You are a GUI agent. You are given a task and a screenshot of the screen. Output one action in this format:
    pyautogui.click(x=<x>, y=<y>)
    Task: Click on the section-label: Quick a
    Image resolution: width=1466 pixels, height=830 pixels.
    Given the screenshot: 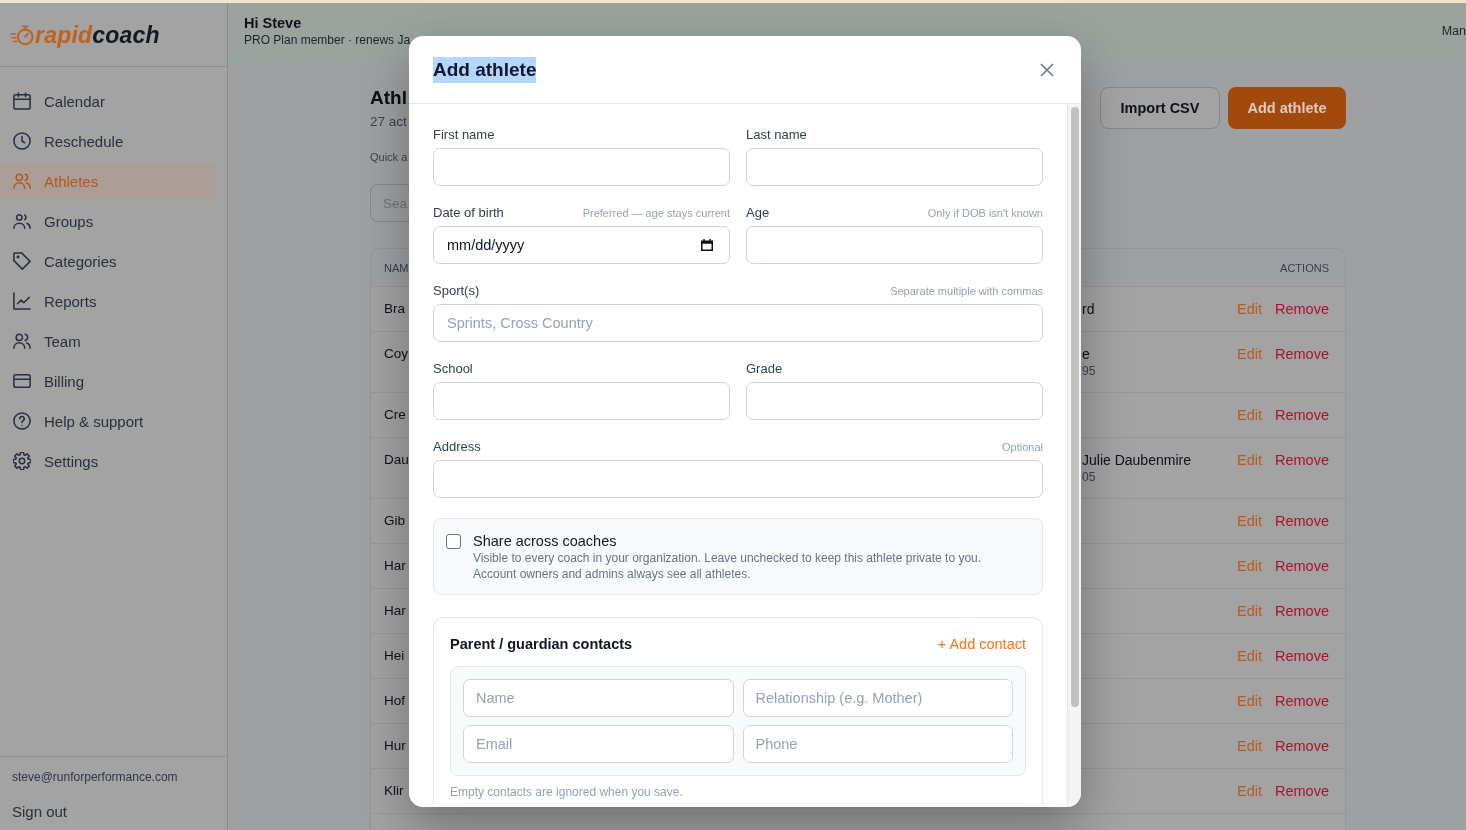 What is the action you would take?
    pyautogui.click(x=389, y=157)
    